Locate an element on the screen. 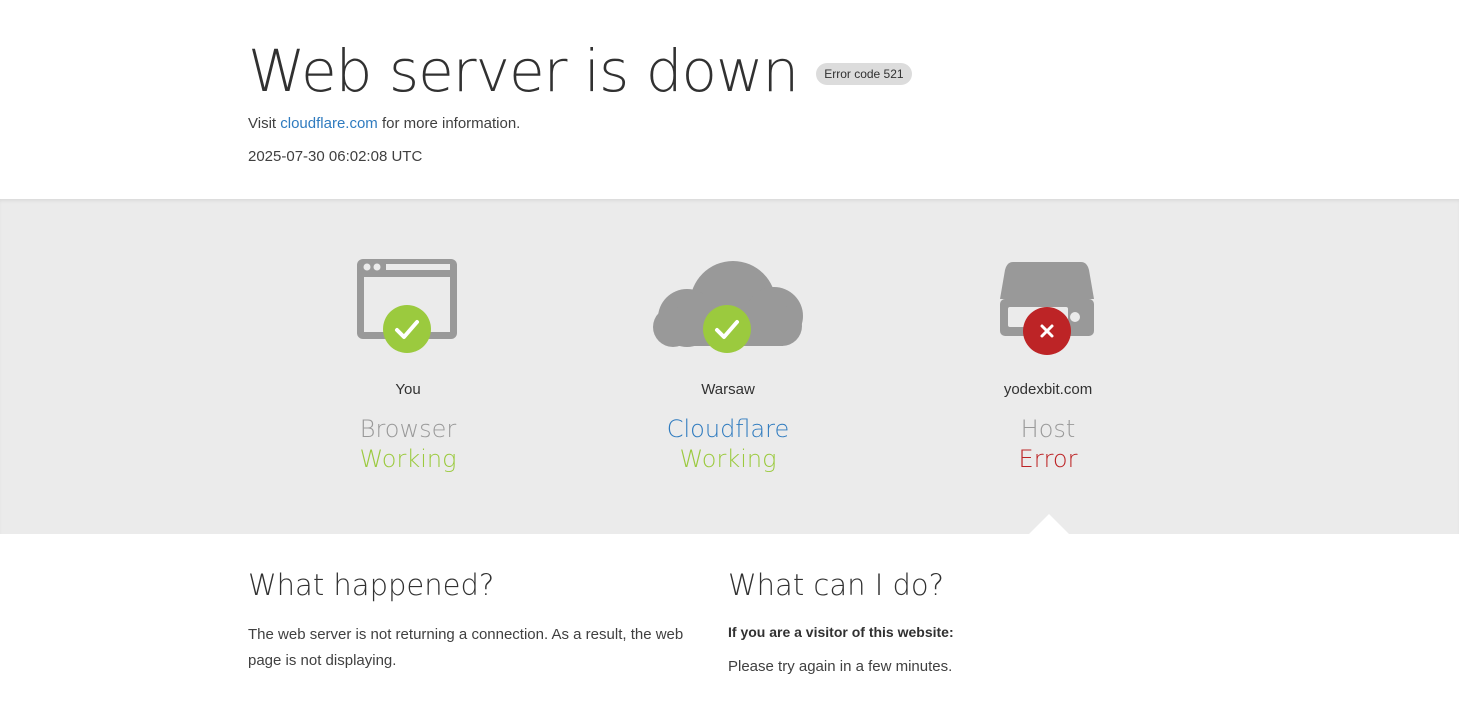 The height and width of the screenshot is (705, 1459). what-can-i-do-title: What can I do? is located at coordinates (836, 585).